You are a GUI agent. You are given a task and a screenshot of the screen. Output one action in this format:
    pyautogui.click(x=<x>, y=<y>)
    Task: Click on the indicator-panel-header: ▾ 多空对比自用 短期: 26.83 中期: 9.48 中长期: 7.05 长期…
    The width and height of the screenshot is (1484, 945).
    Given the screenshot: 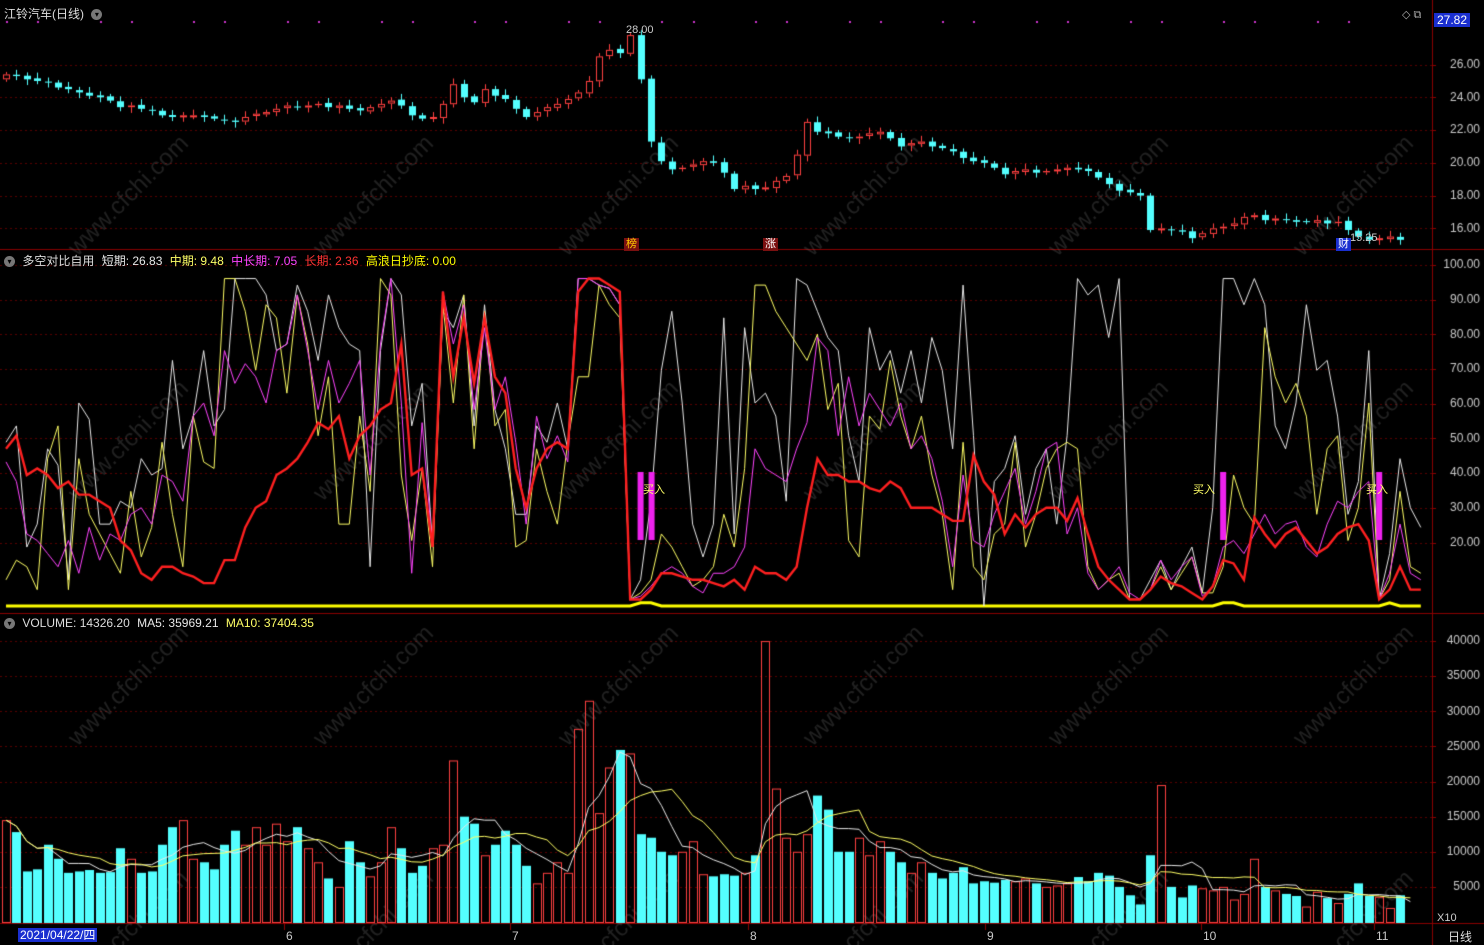 What is the action you would take?
    pyautogui.click(x=232, y=261)
    